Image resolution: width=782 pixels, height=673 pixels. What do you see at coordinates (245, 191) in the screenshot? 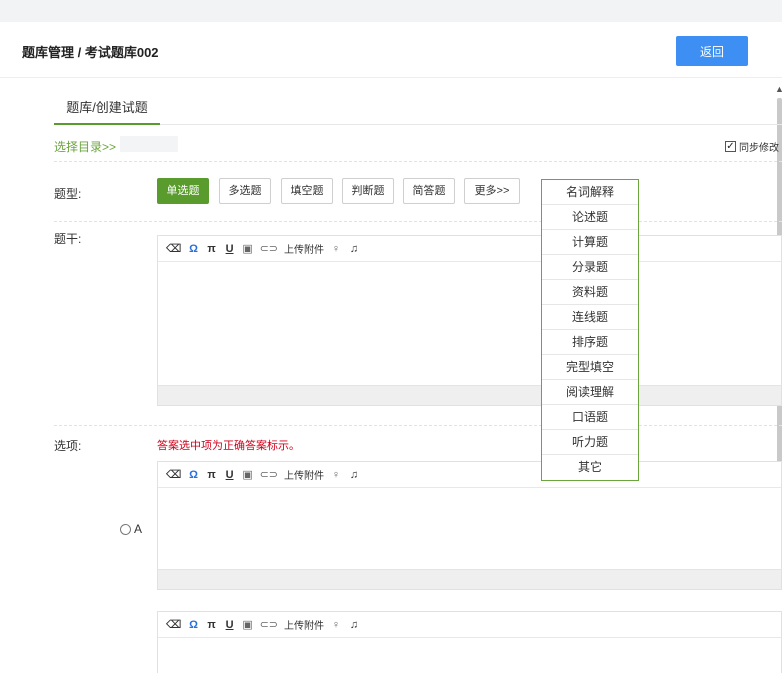
I see `type-multiple-choice-button: 多选题` at bounding box center [245, 191].